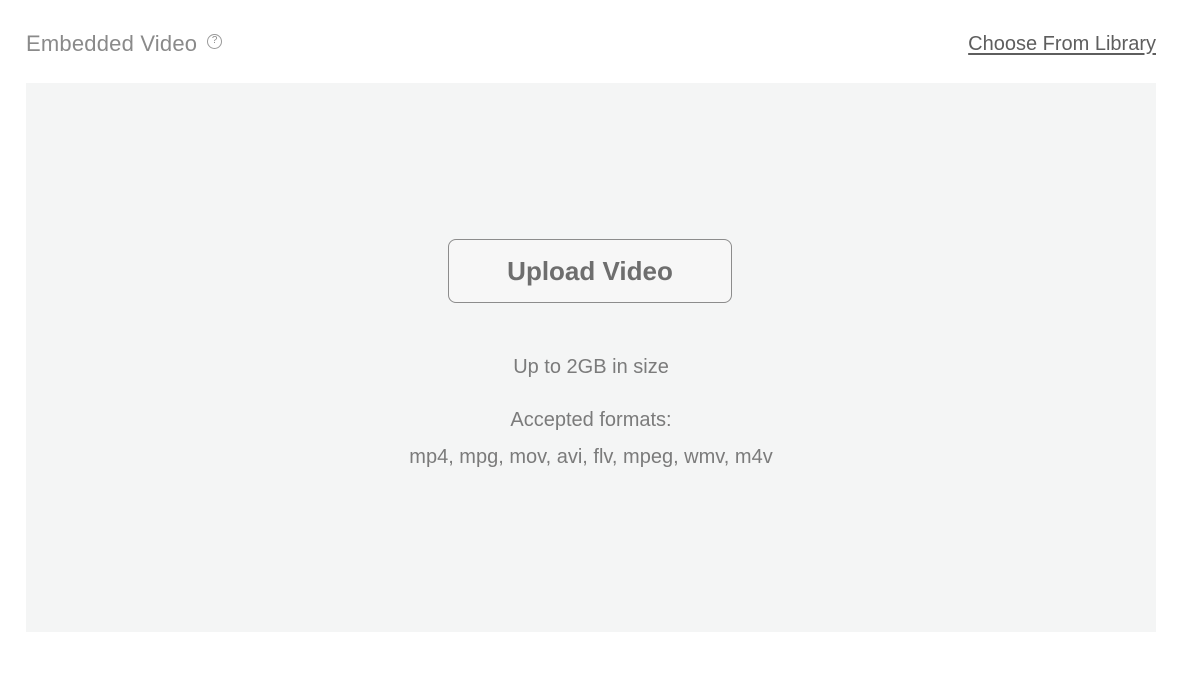  Describe the element at coordinates (590, 271) in the screenshot. I see `upload-video-button: Upload Video` at that location.